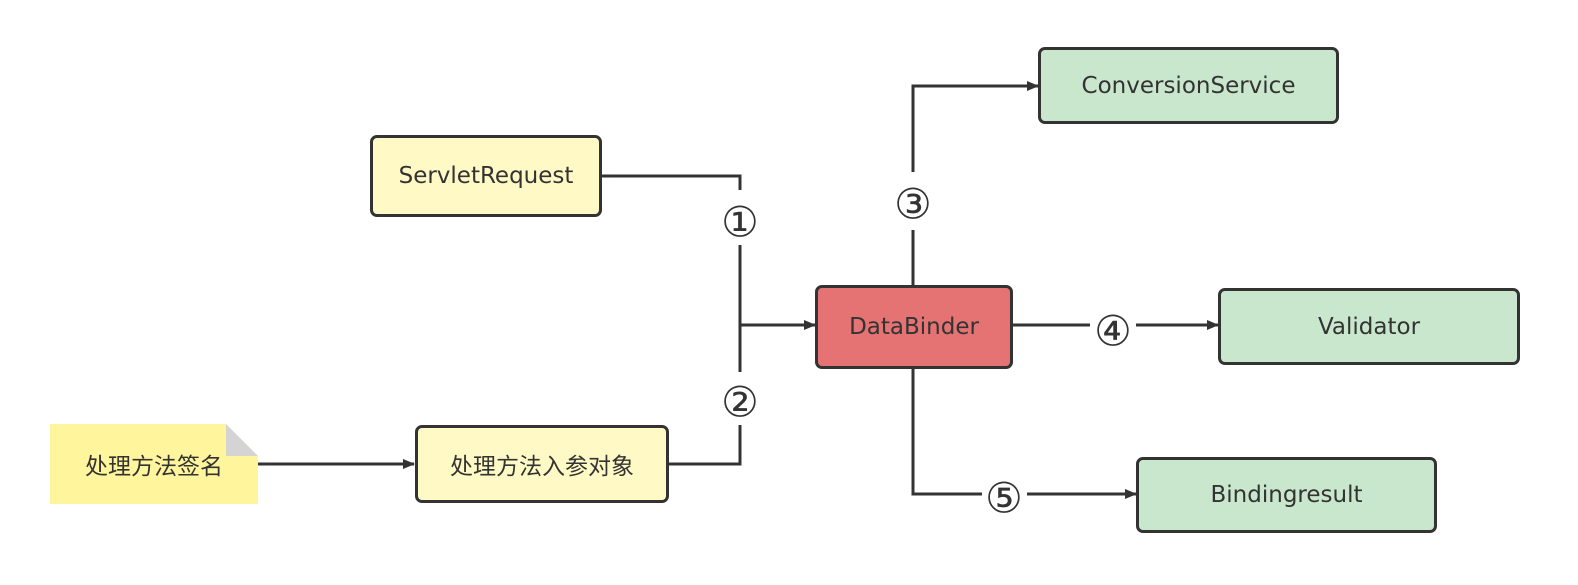  I want to click on binding-result-node: Bindingresult, so click(1286, 495).